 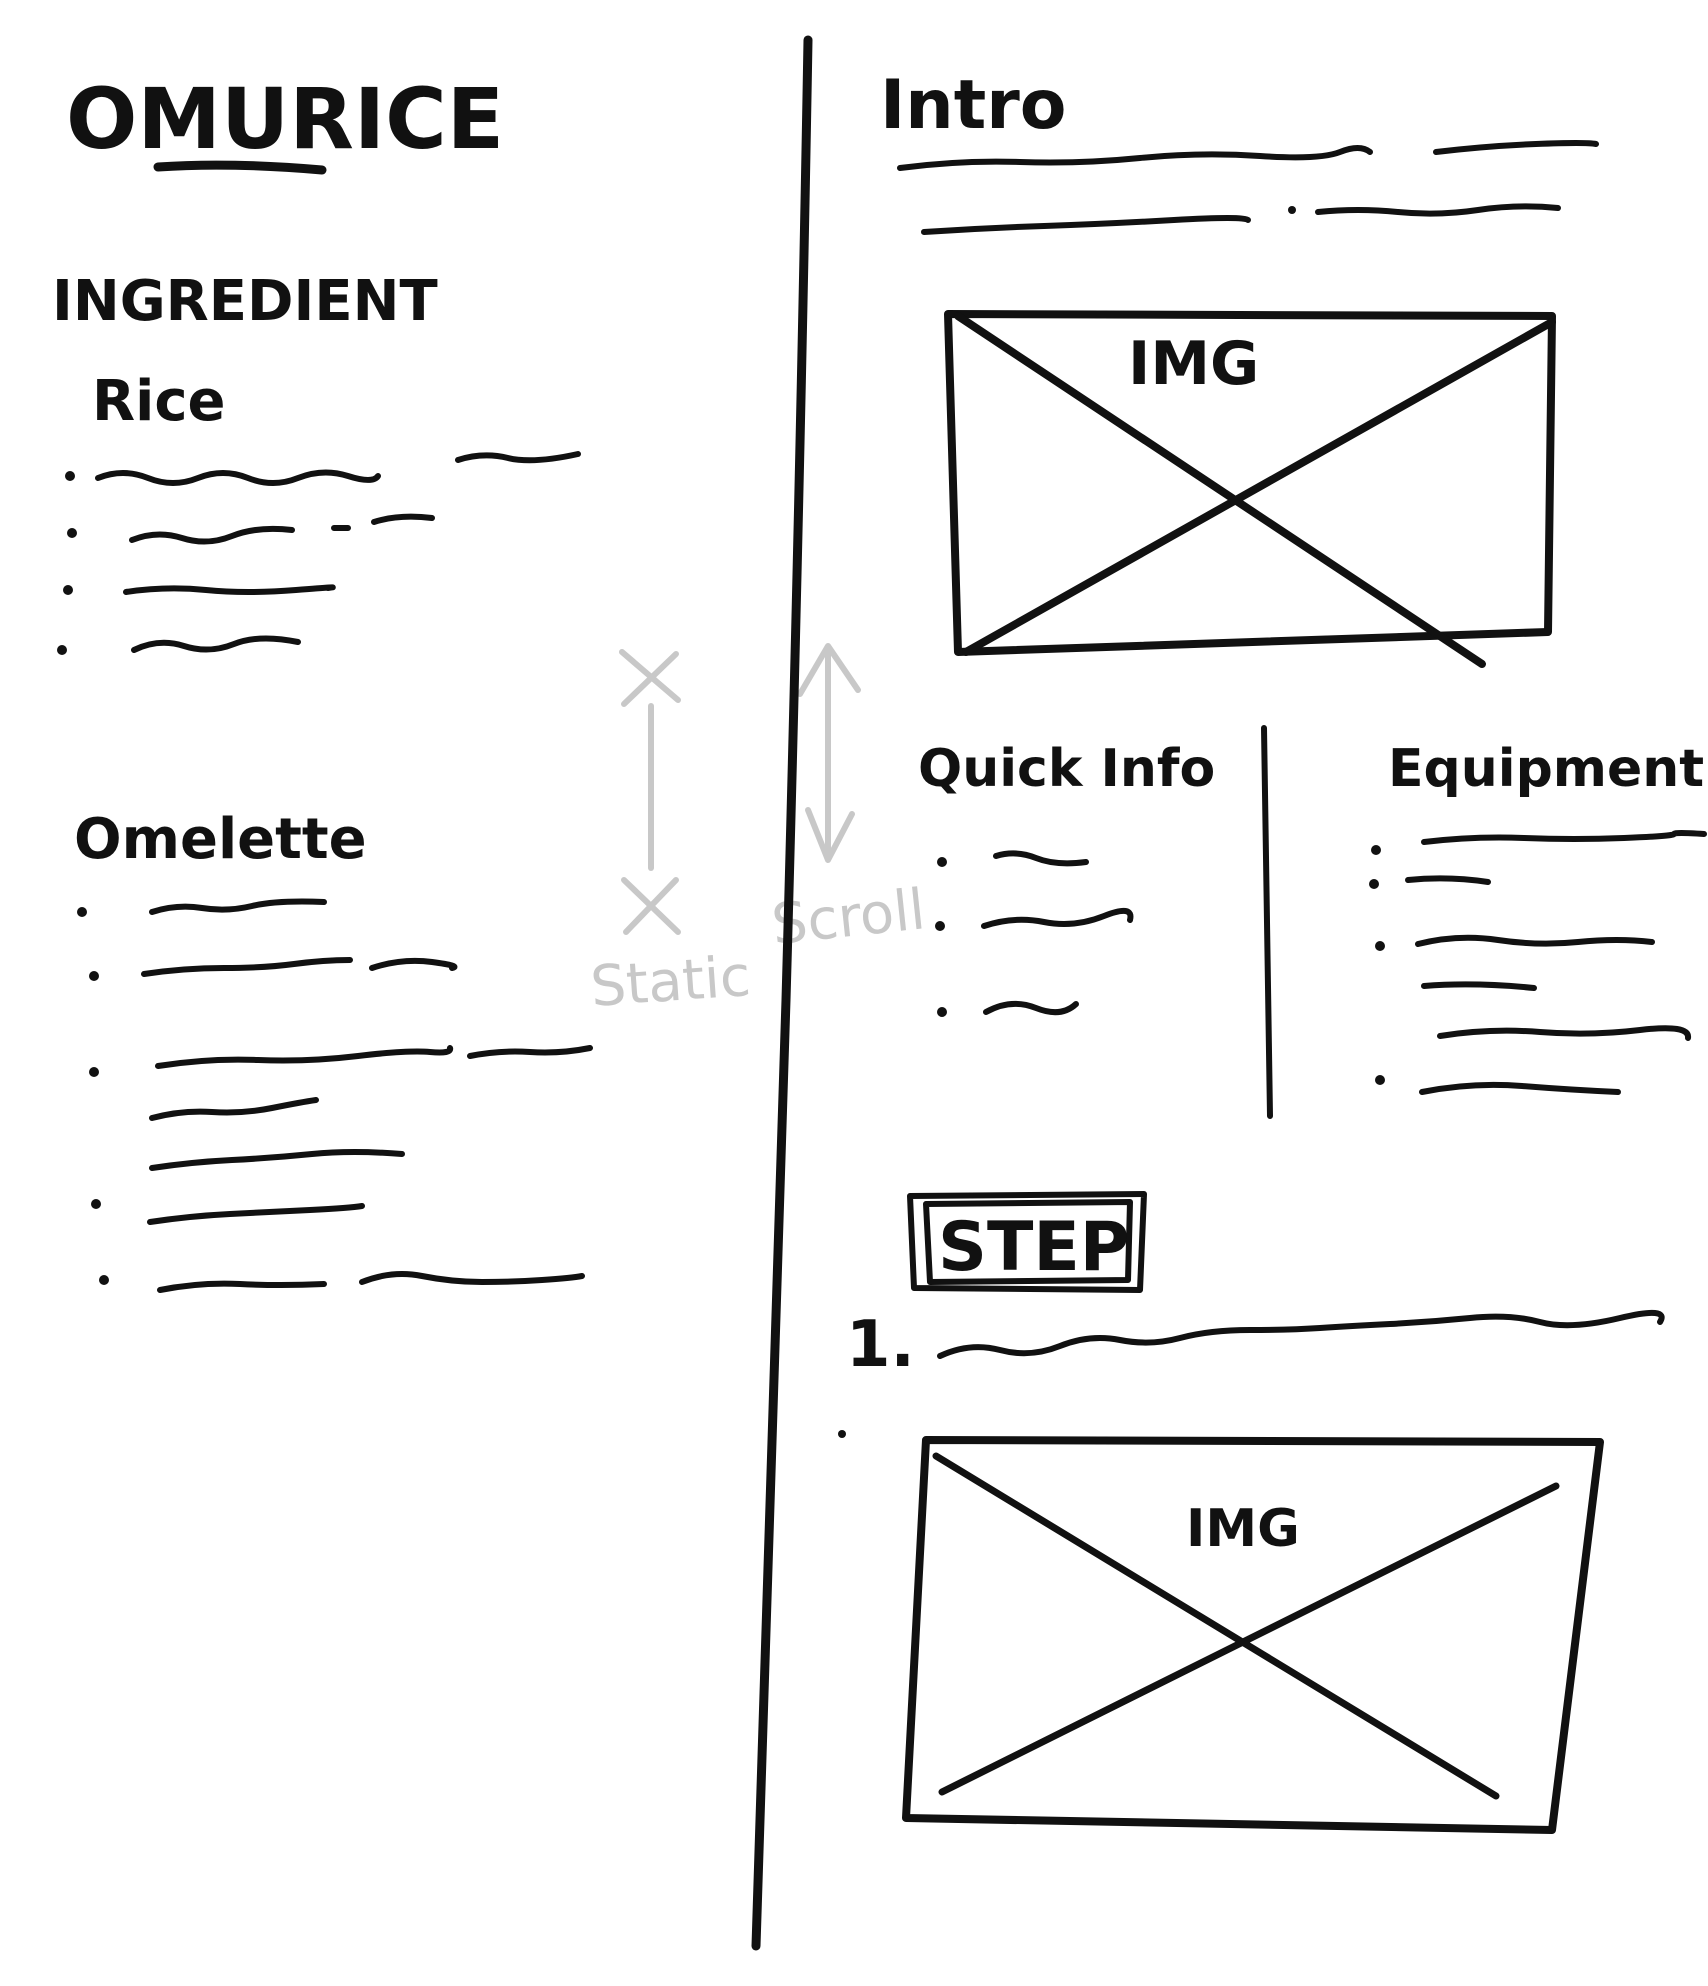 What do you see at coordinates (973, 105) in the screenshot?
I see `intro-heading: Intro` at bounding box center [973, 105].